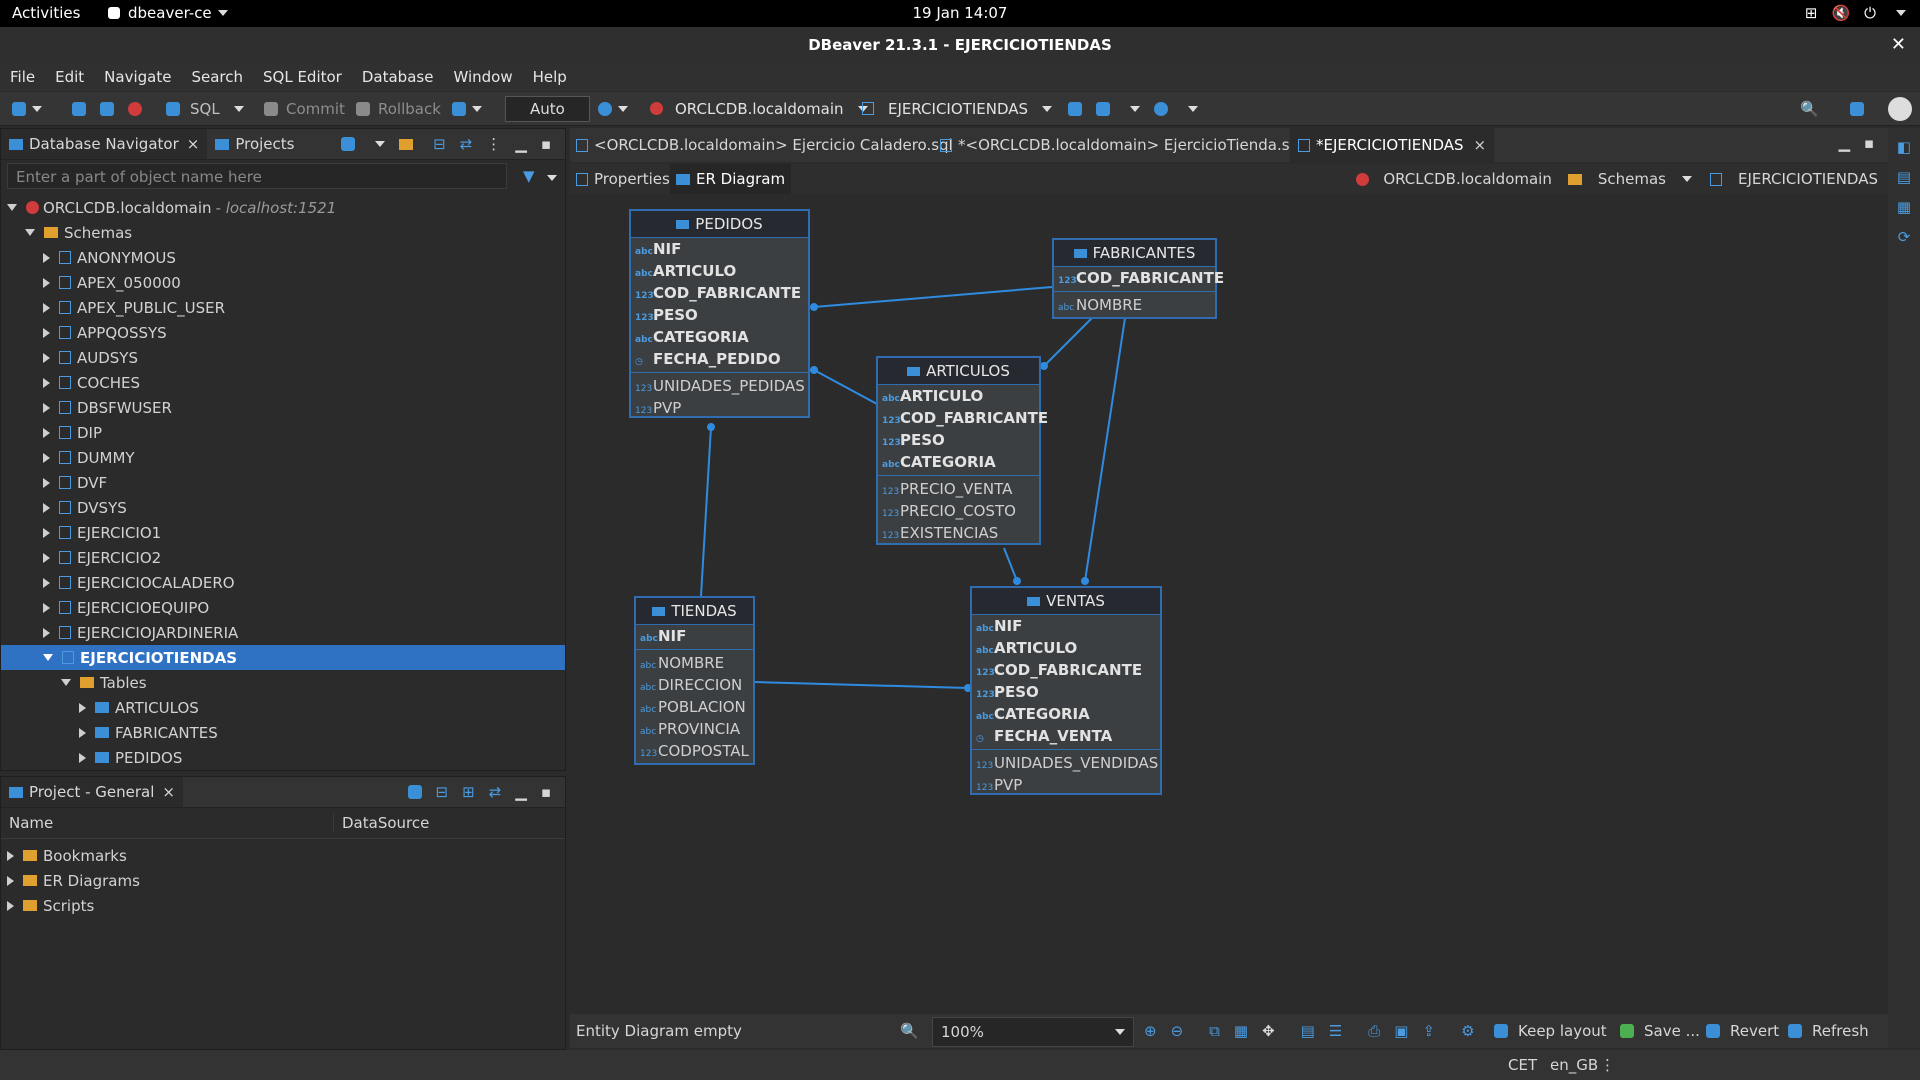 The height and width of the screenshot is (1080, 1920). Describe the element at coordinates (552, 178) in the screenshot. I see `chevron-down-icon` at that location.